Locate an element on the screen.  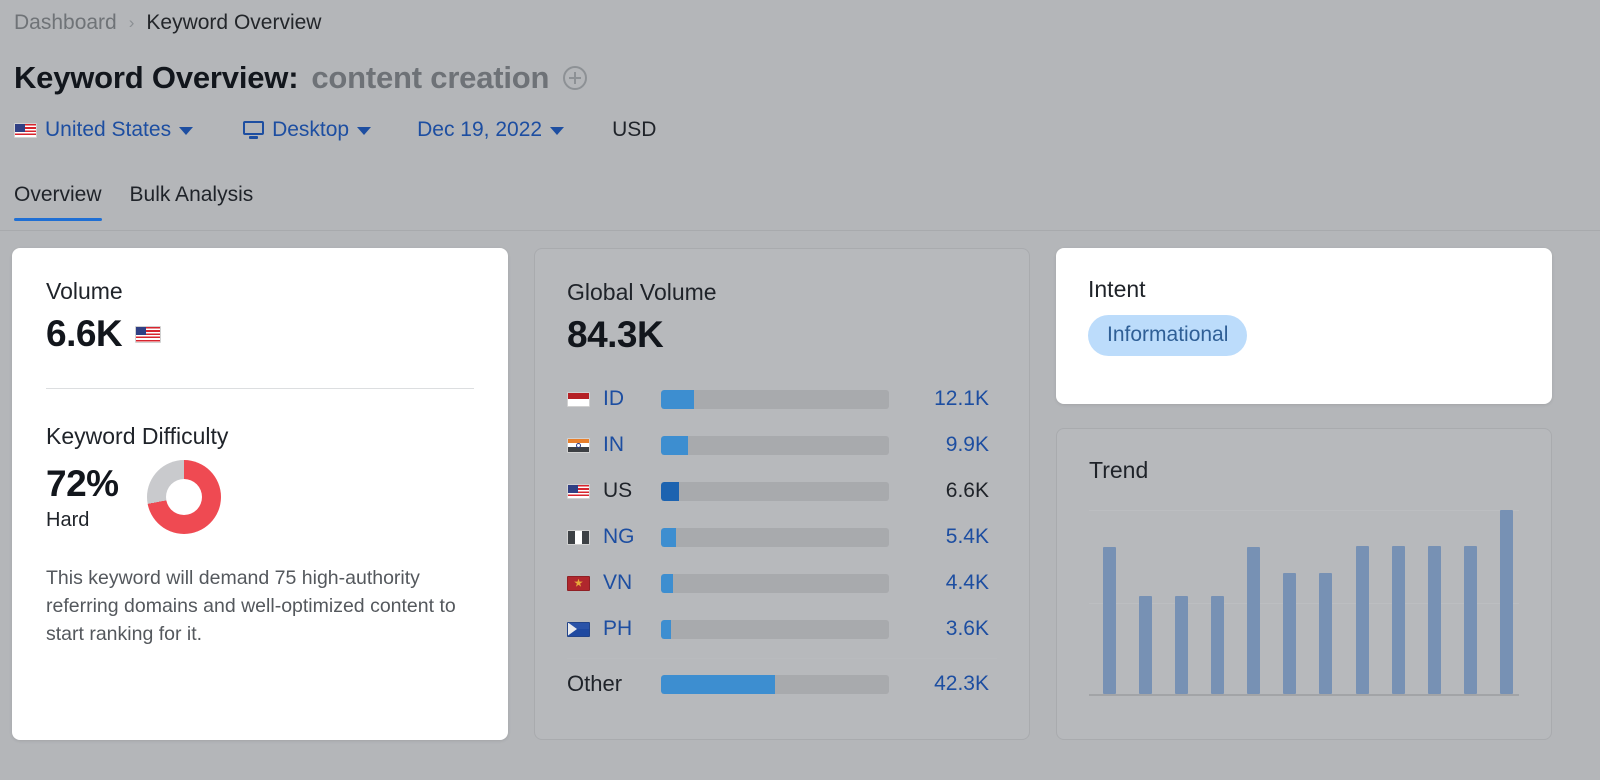
keyword-difficulty-values: 72% Hard is located at coordinates (82, 497).